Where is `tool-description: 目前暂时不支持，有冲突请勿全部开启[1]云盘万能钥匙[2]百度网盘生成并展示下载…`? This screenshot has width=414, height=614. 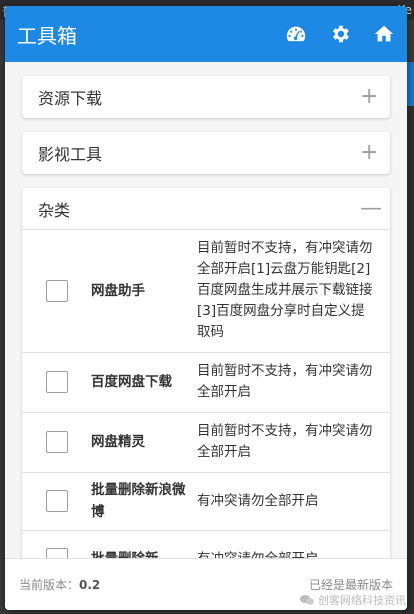
tool-description: 目前暂时不支持，有冲突请勿全部开启[1]云盘万能钥匙[2]百度网盘生成并展示下载… is located at coordinates (293, 291).